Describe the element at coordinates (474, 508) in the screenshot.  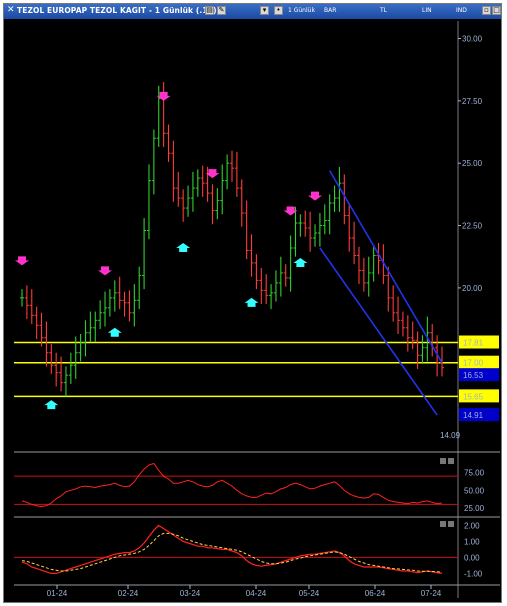
I see `oscillator-tick-label: 25.00` at that location.